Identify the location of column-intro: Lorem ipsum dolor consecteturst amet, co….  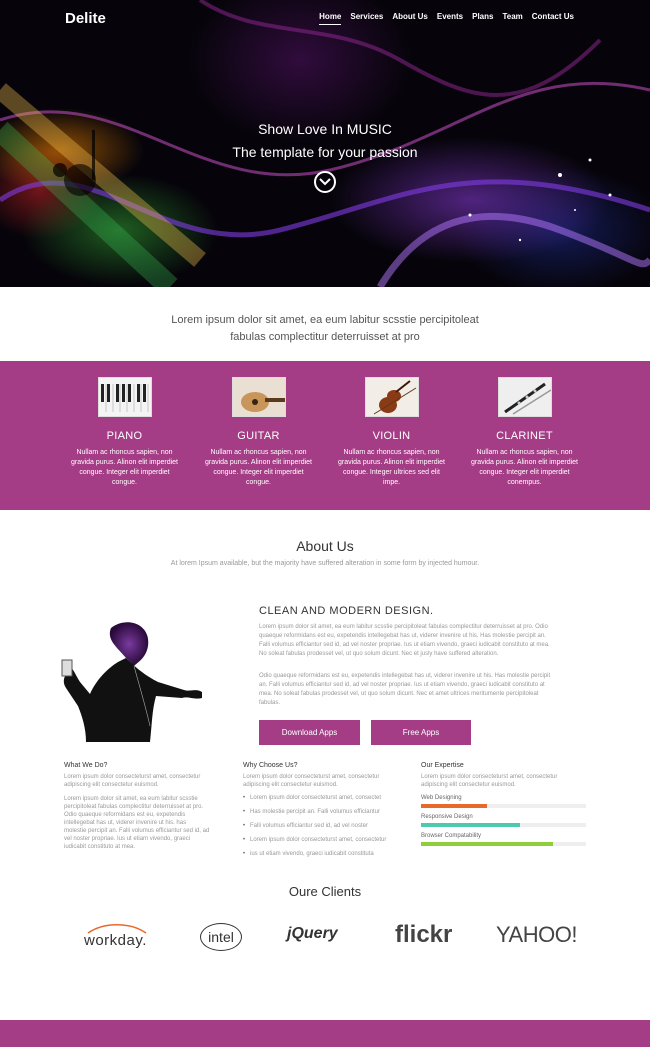
(146, 781).